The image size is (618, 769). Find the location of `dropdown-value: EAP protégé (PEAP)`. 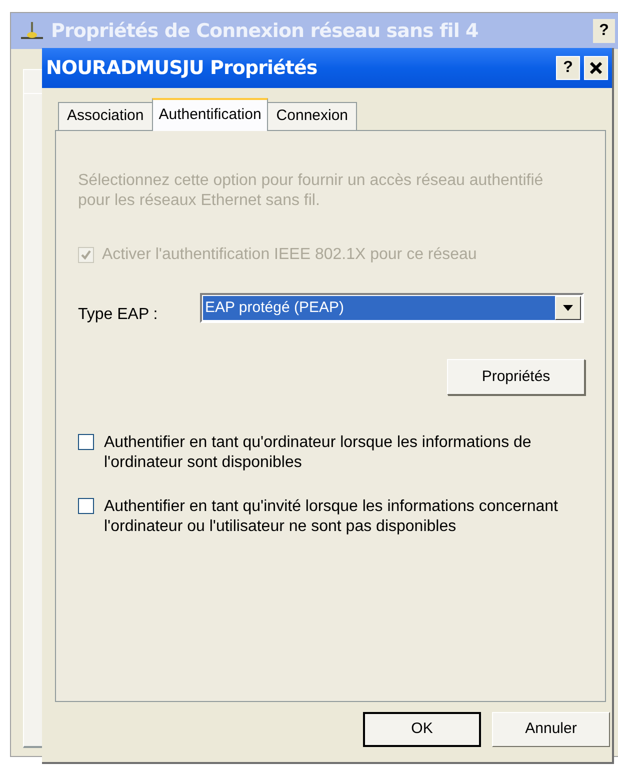

dropdown-value: EAP protégé (PEAP) is located at coordinates (379, 308).